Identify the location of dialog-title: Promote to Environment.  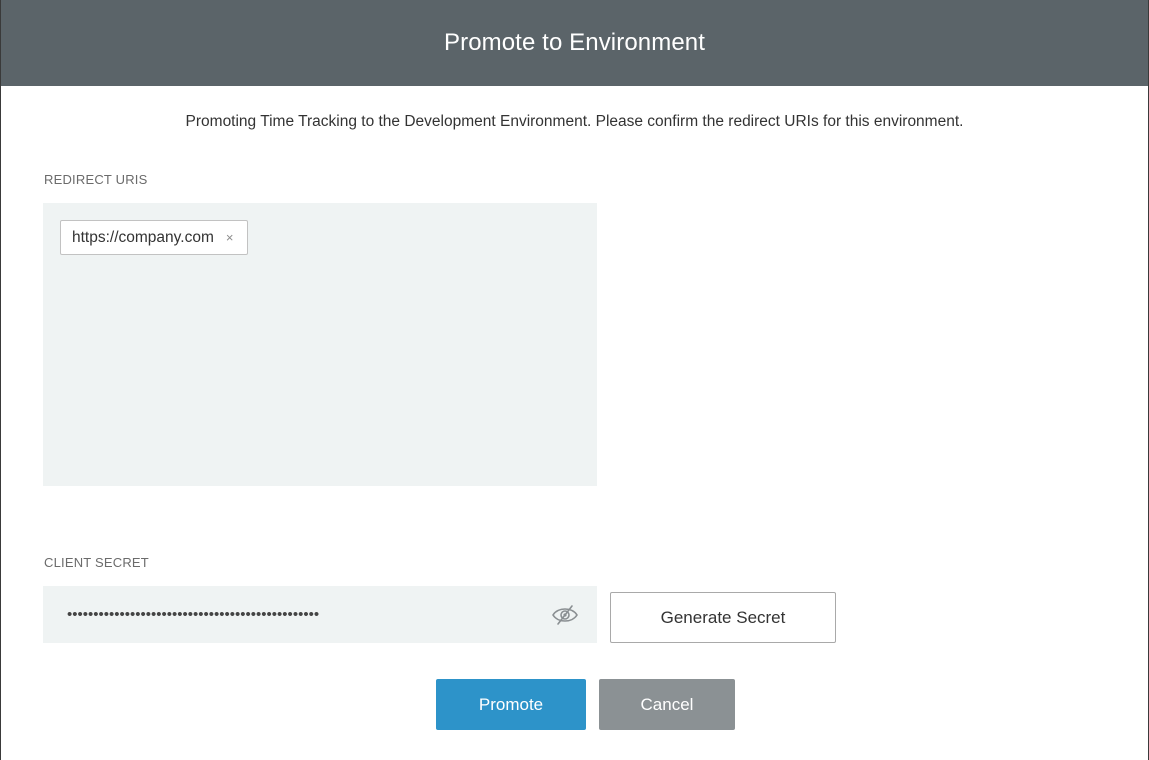
(574, 42).